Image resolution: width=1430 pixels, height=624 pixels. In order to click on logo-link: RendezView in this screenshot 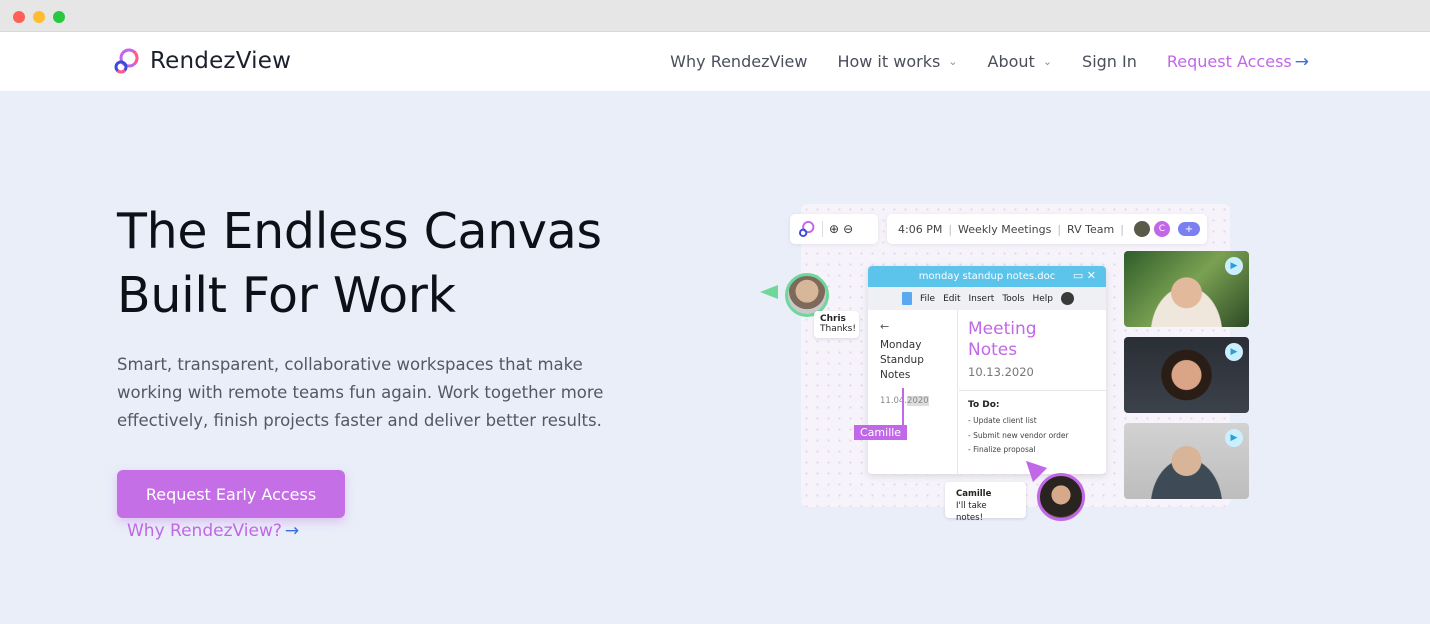, I will do `click(202, 61)`.